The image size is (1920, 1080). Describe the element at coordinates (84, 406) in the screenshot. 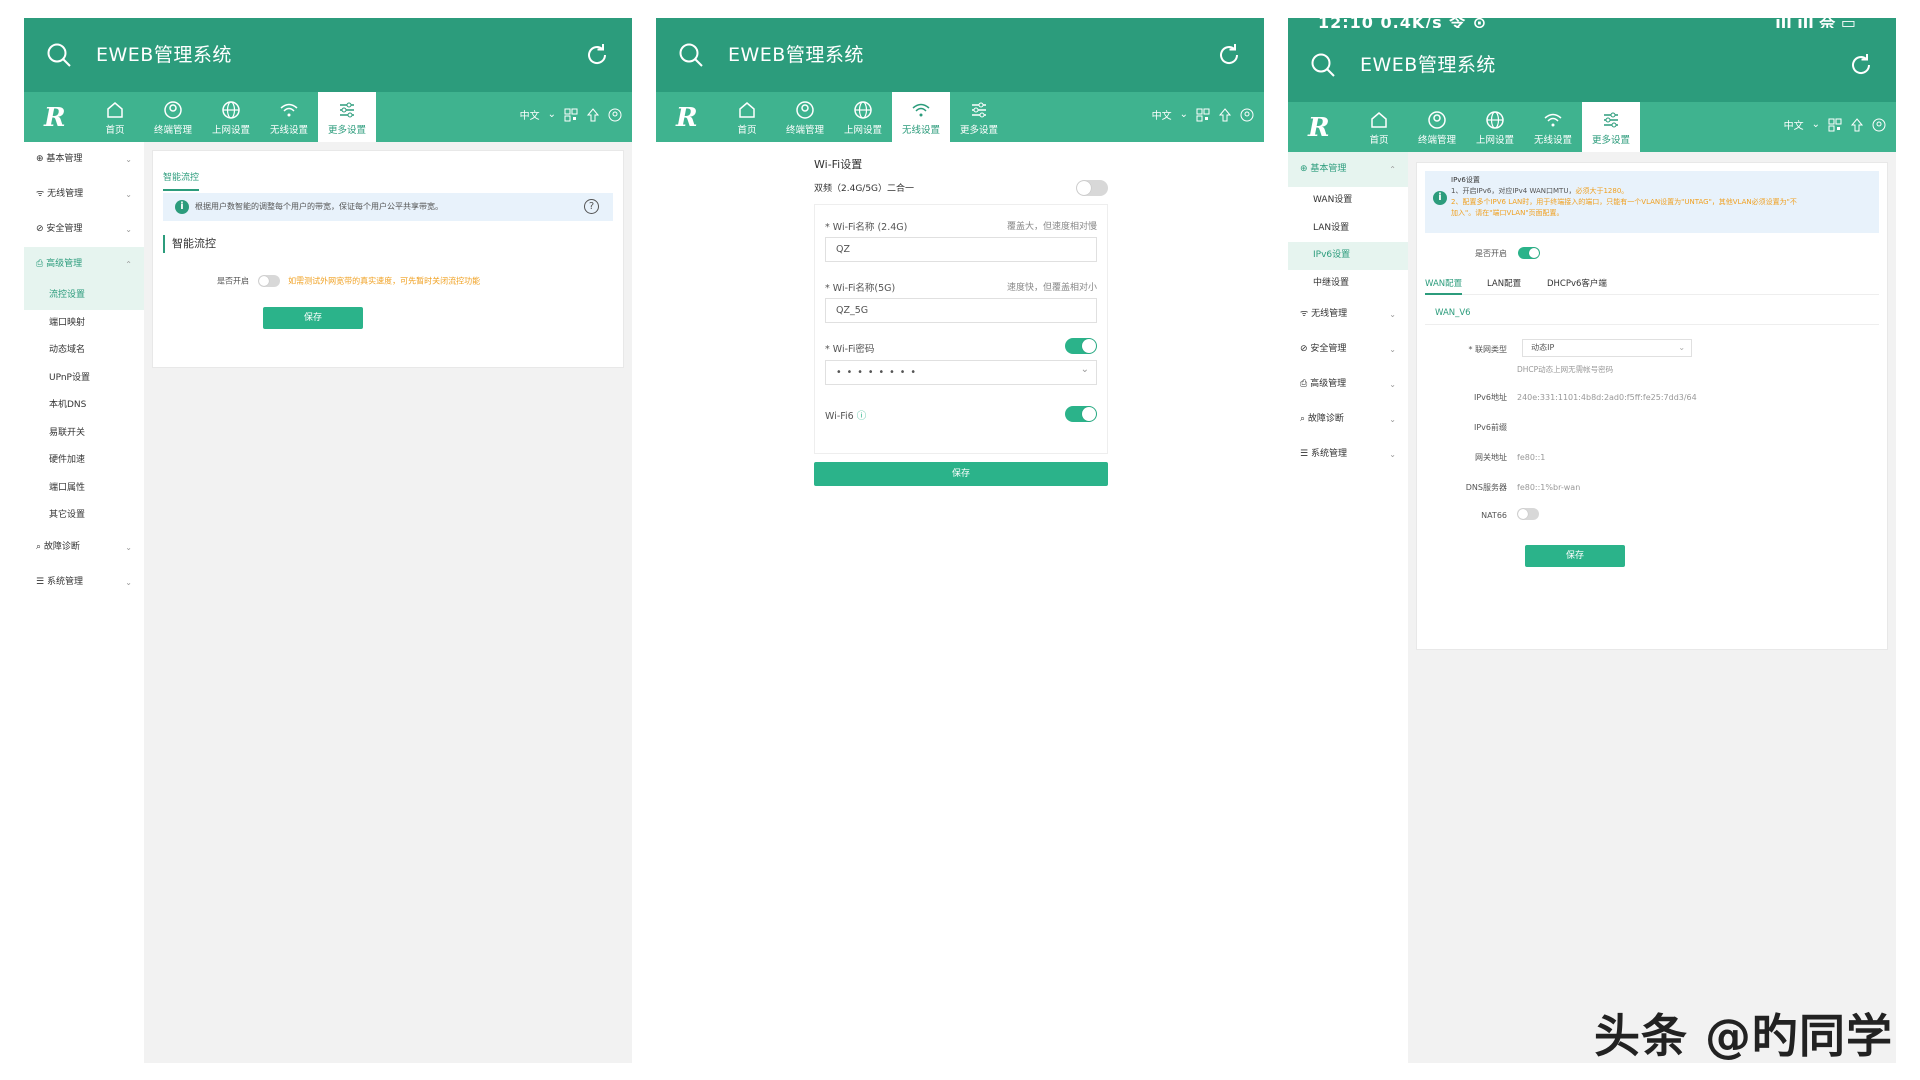

I see `sidebar-item: 本机DNS` at that location.